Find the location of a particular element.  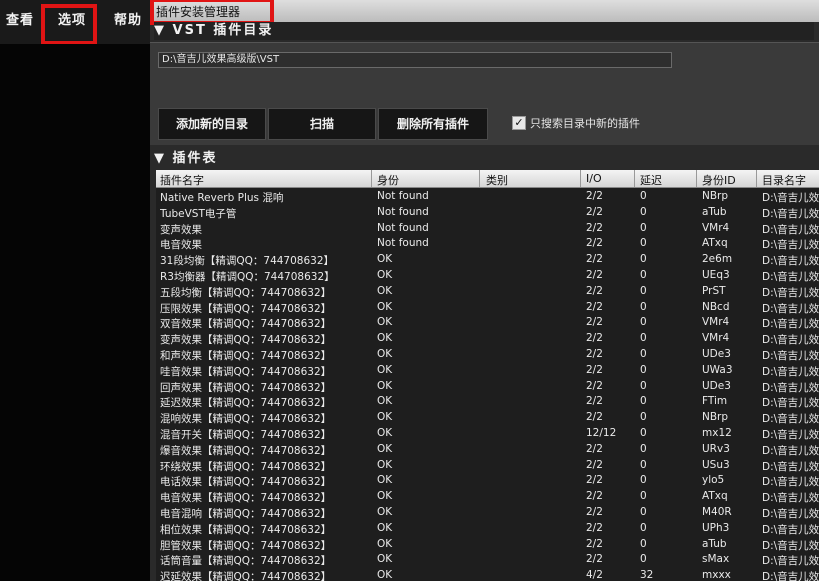

table-row: 胆管效果【精调QQ：744708632】 OK 2/2 0 aTub D:\音吉儿效 is located at coordinates (487, 545).